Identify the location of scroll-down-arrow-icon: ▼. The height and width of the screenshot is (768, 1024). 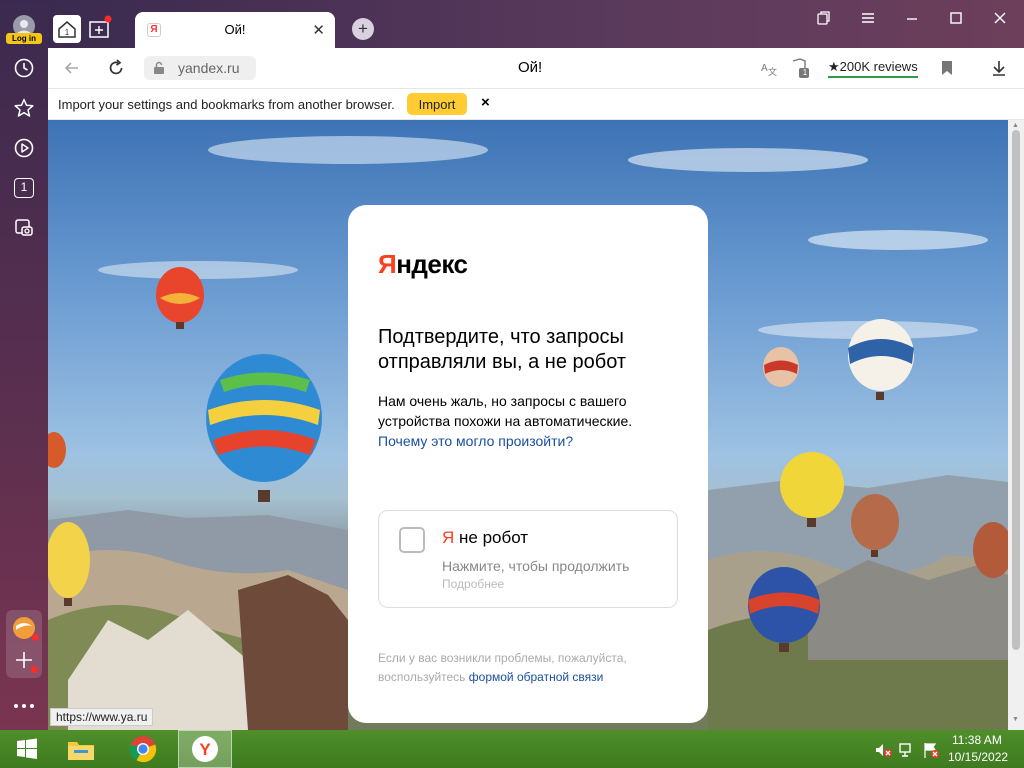
(1015, 719).